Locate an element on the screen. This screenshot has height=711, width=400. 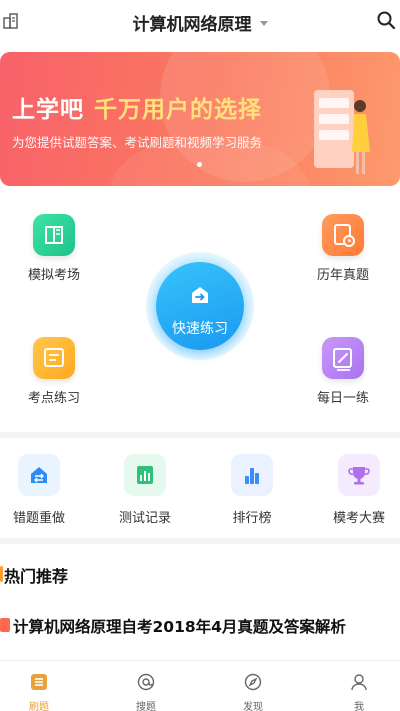
mock-exam-label: 模拟考场 is located at coordinates (53, 275).